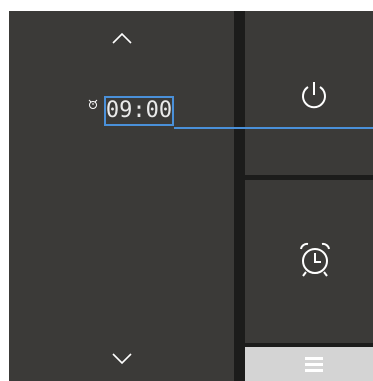 This screenshot has width=373, height=381. Describe the element at coordinates (93, 104) in the screenshot. I see `alarm-indicator-icon` at that location.